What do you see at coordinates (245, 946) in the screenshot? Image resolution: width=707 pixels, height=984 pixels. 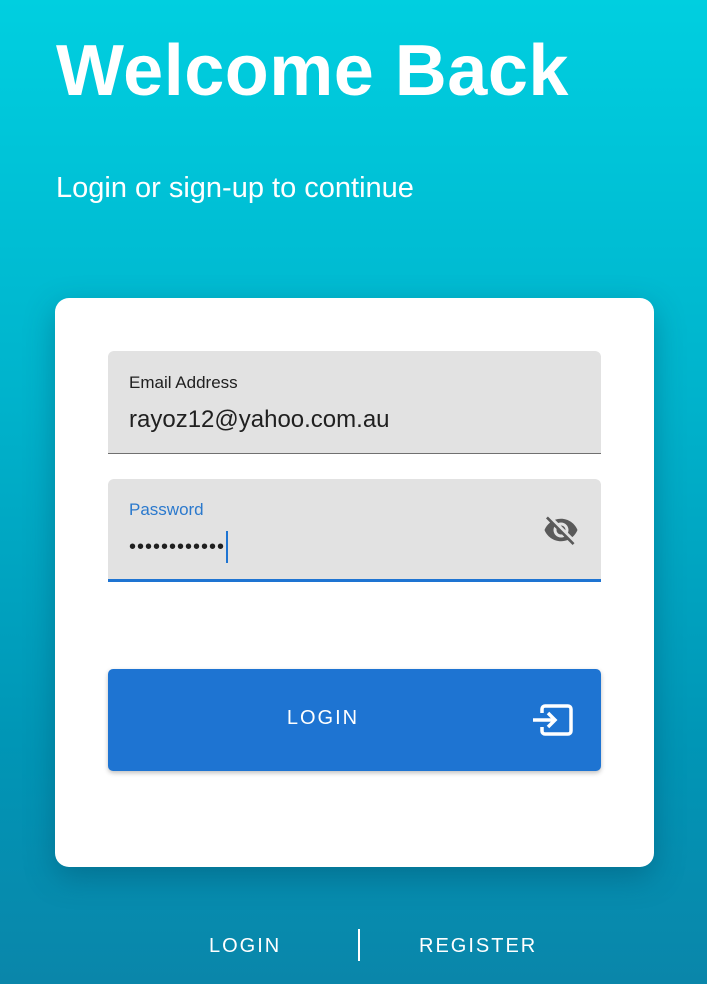 I see `nav-login-link: LOGIN` at bounding box center [245, 946].